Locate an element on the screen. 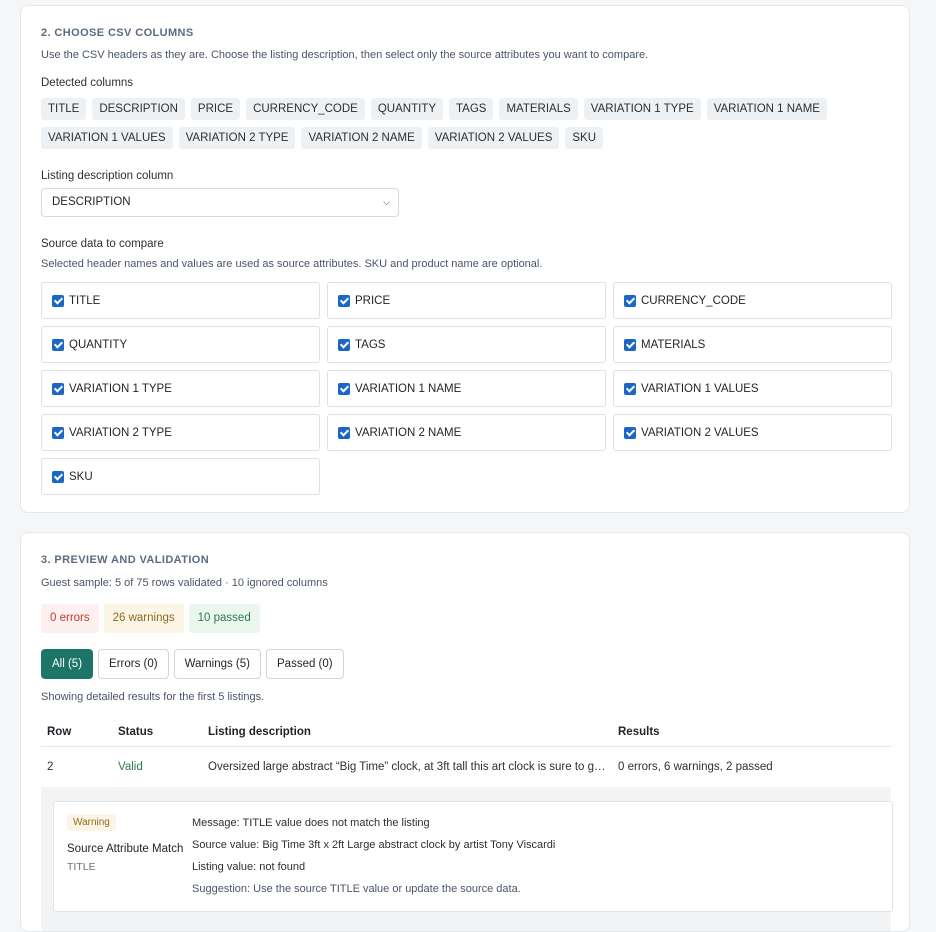 This screenshot has width=936, height=932. column-chip: VARIATION 2 NAME is located at coordinates (361, 138).